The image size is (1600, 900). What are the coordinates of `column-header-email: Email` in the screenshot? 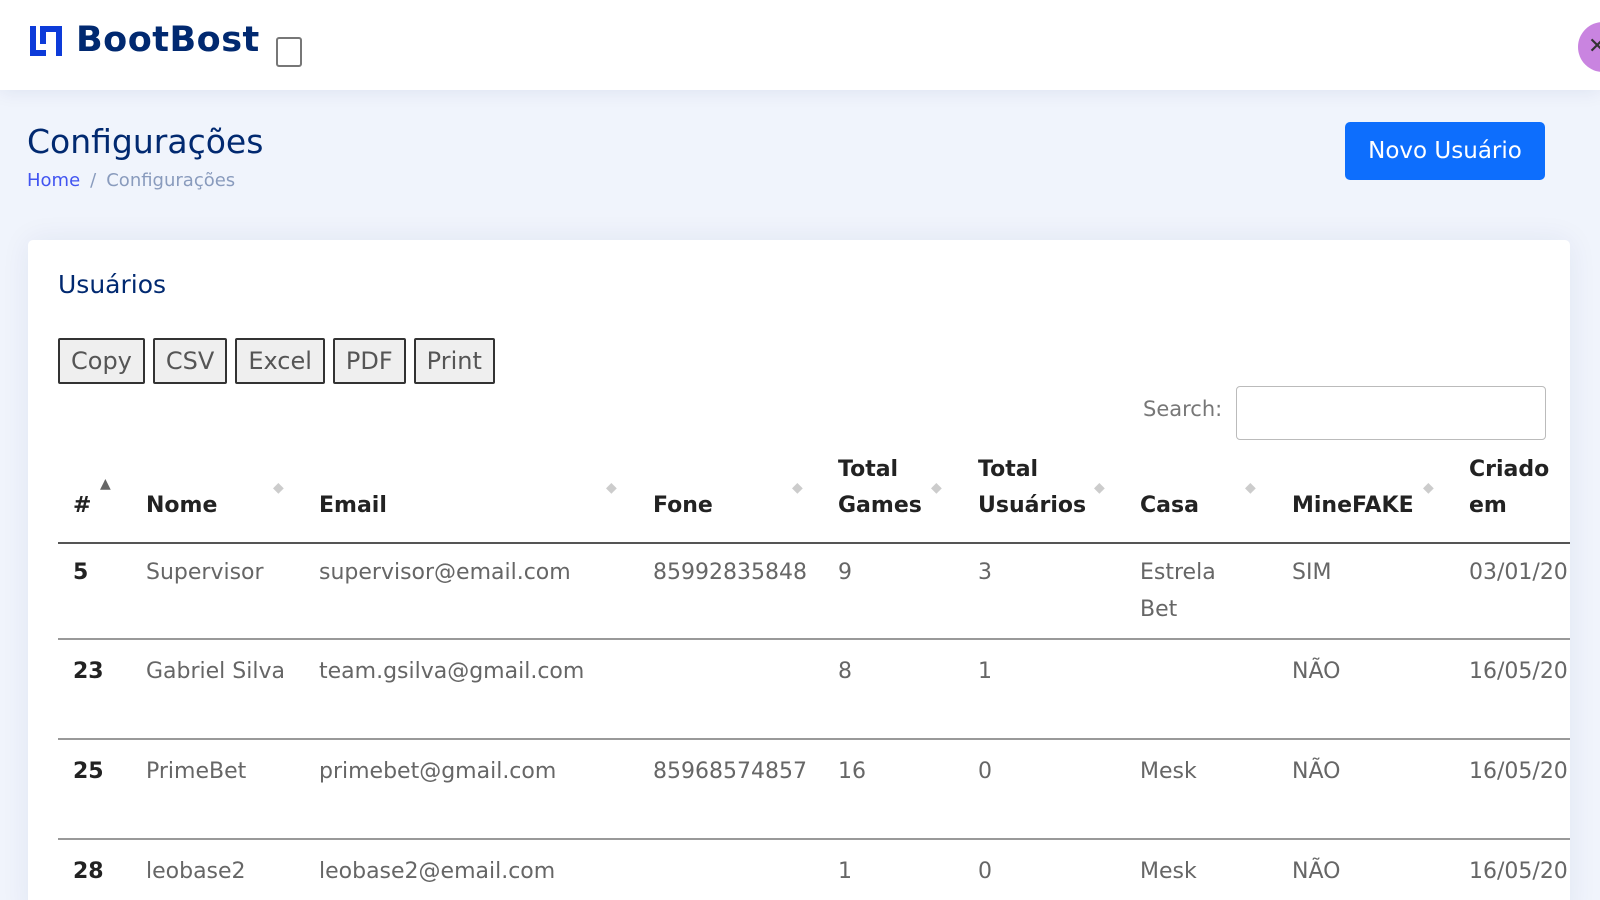 It's located at (353, 506).